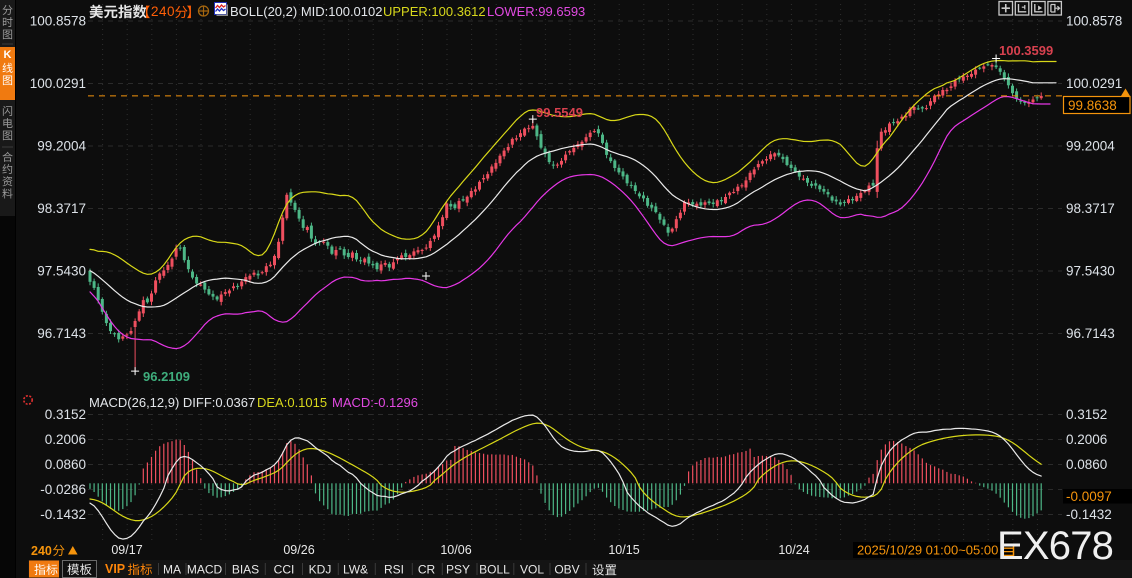 This screenshot has width=1132, height=578. I want to click on svg-text: OBV, so click(566, 570).